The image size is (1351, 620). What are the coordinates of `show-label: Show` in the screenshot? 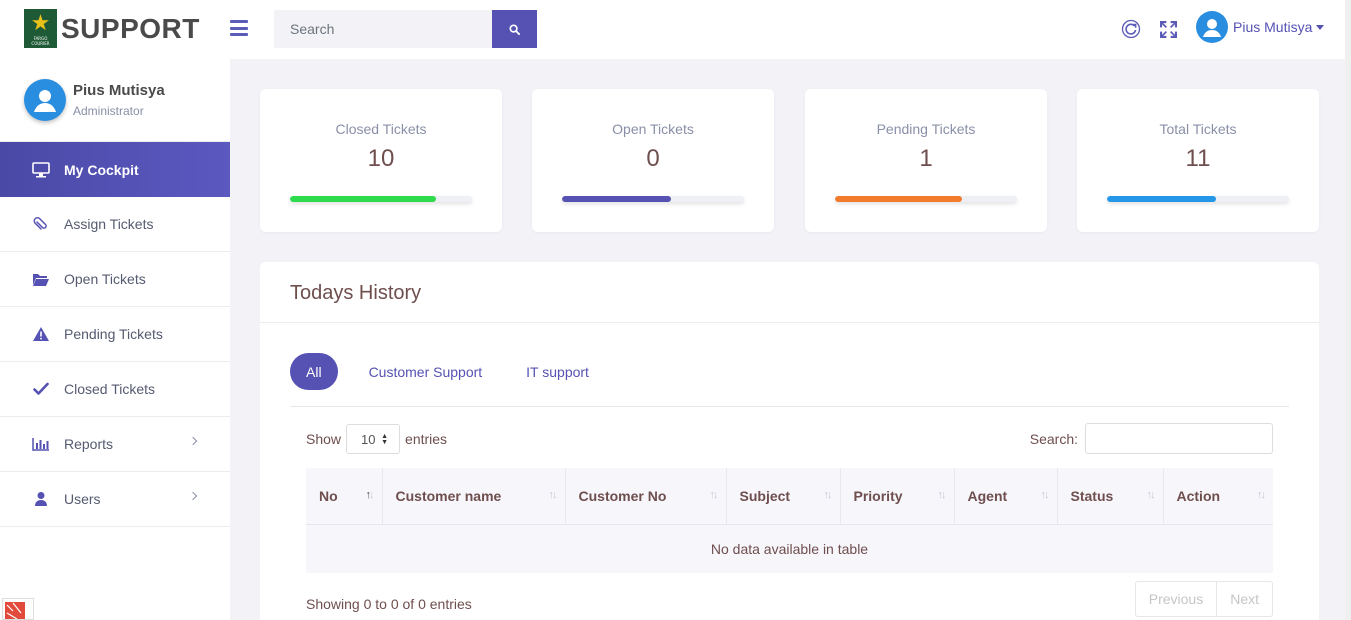 It's located at (324, 439).